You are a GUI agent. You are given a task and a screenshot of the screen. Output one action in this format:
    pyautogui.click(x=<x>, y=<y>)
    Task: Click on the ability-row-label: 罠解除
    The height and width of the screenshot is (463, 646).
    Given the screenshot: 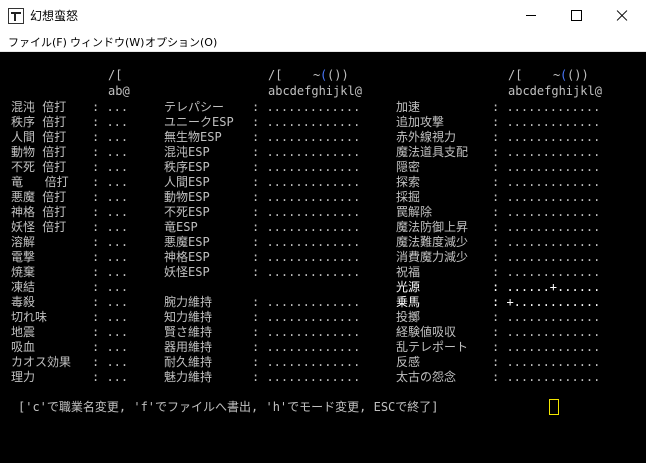 What is the action you would take?
    pyautogui.click(x=414, y=212)
    